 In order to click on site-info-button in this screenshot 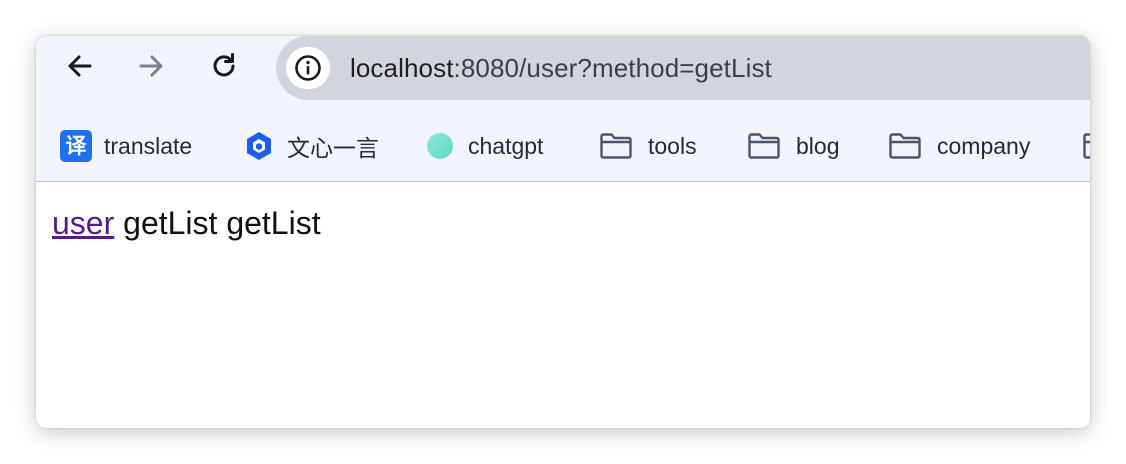, I will do `click(308, 68)`.